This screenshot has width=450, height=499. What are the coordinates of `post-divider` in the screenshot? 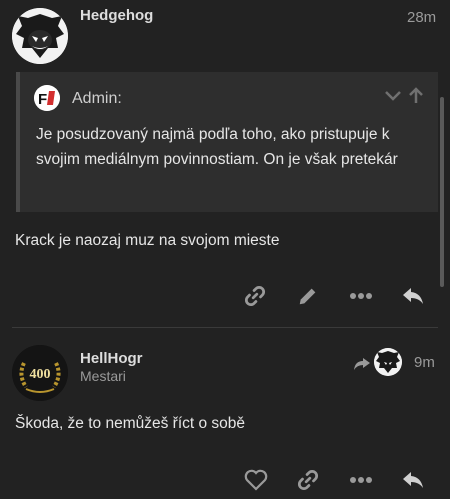 It's located at (225, 327).